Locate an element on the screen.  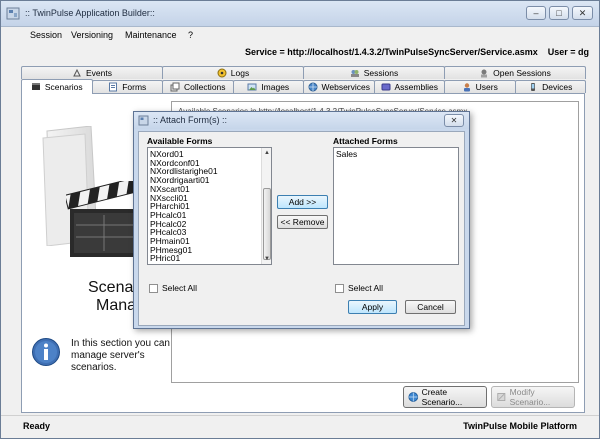
panel-heading-line1: Scena is located at coordinates (111, 287).